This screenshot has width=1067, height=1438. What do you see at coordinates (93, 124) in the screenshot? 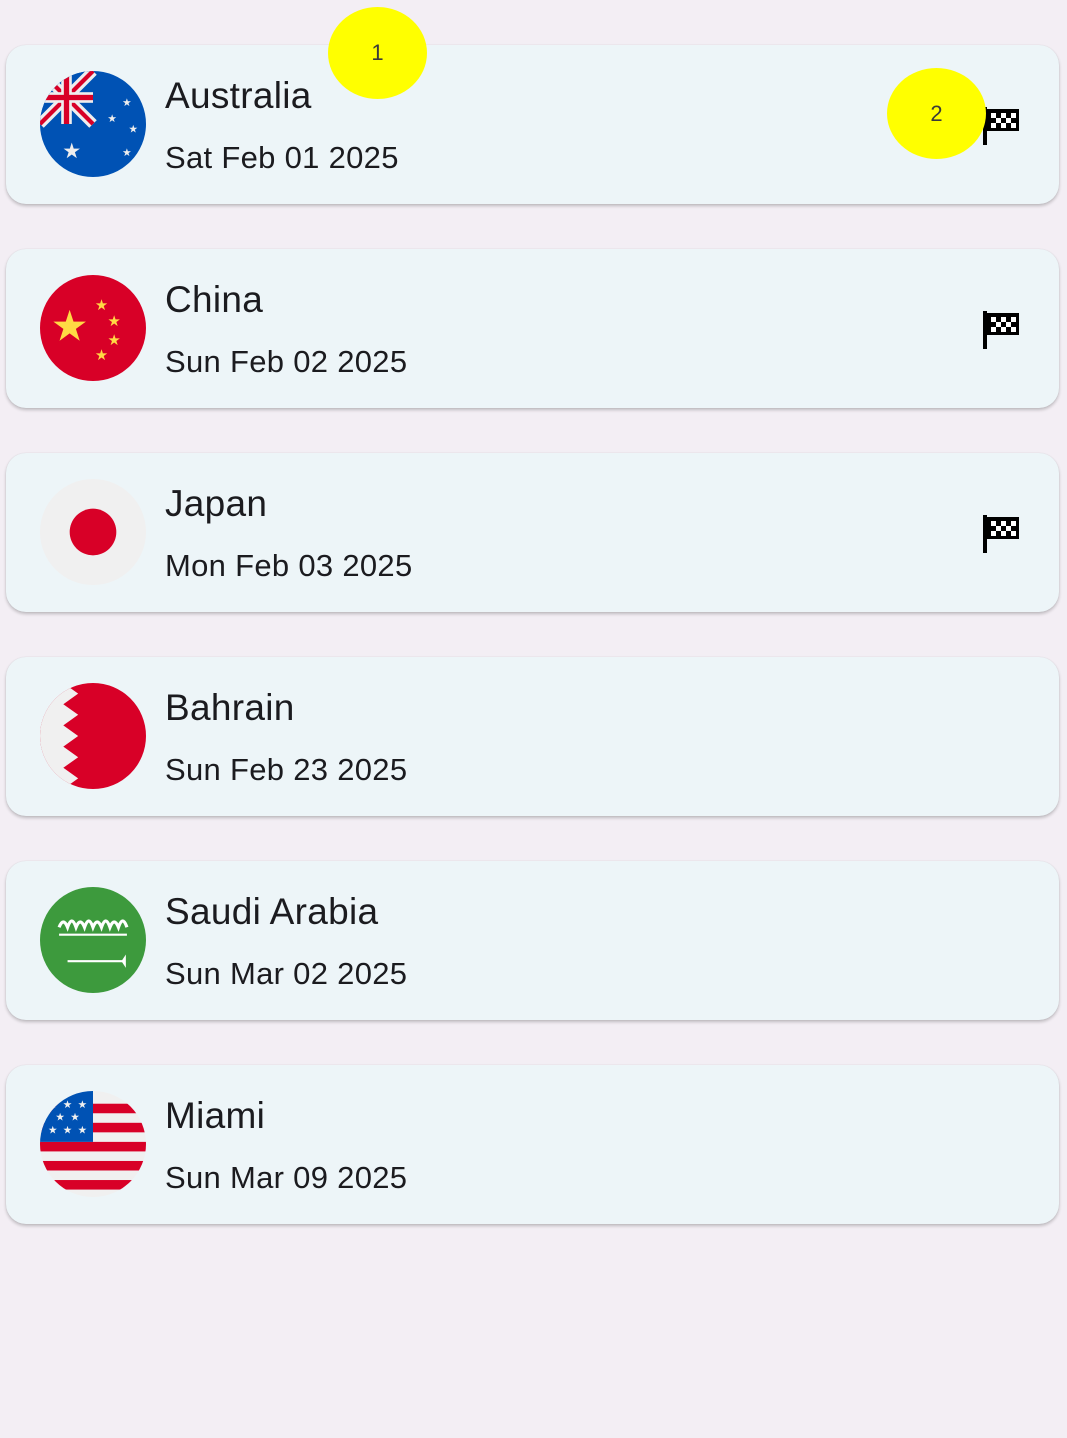
I see `australia-flag-icon: ★ ★ ★ ★ ★` at bounding box center [93, 124].